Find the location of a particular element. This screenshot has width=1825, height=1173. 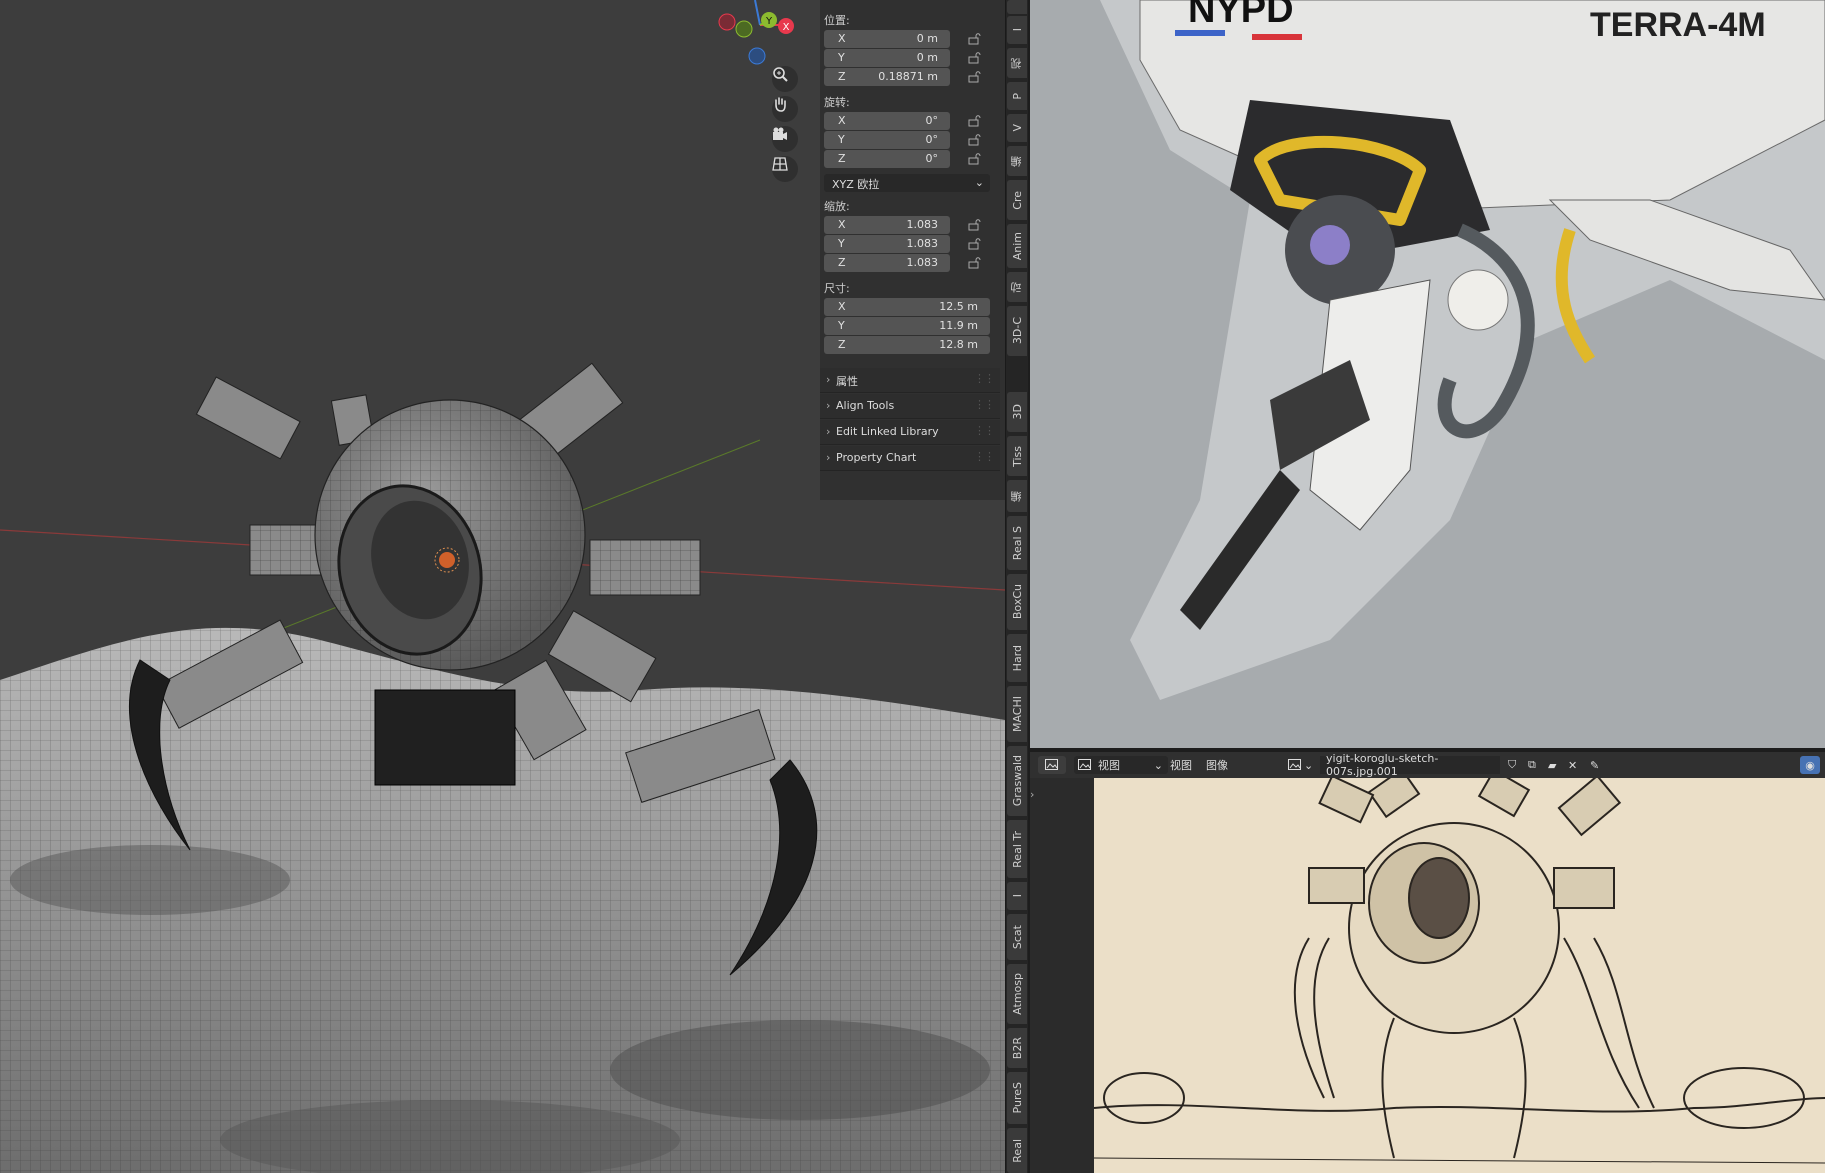

reference-image-sketch is located at coordinates (1459, 975).